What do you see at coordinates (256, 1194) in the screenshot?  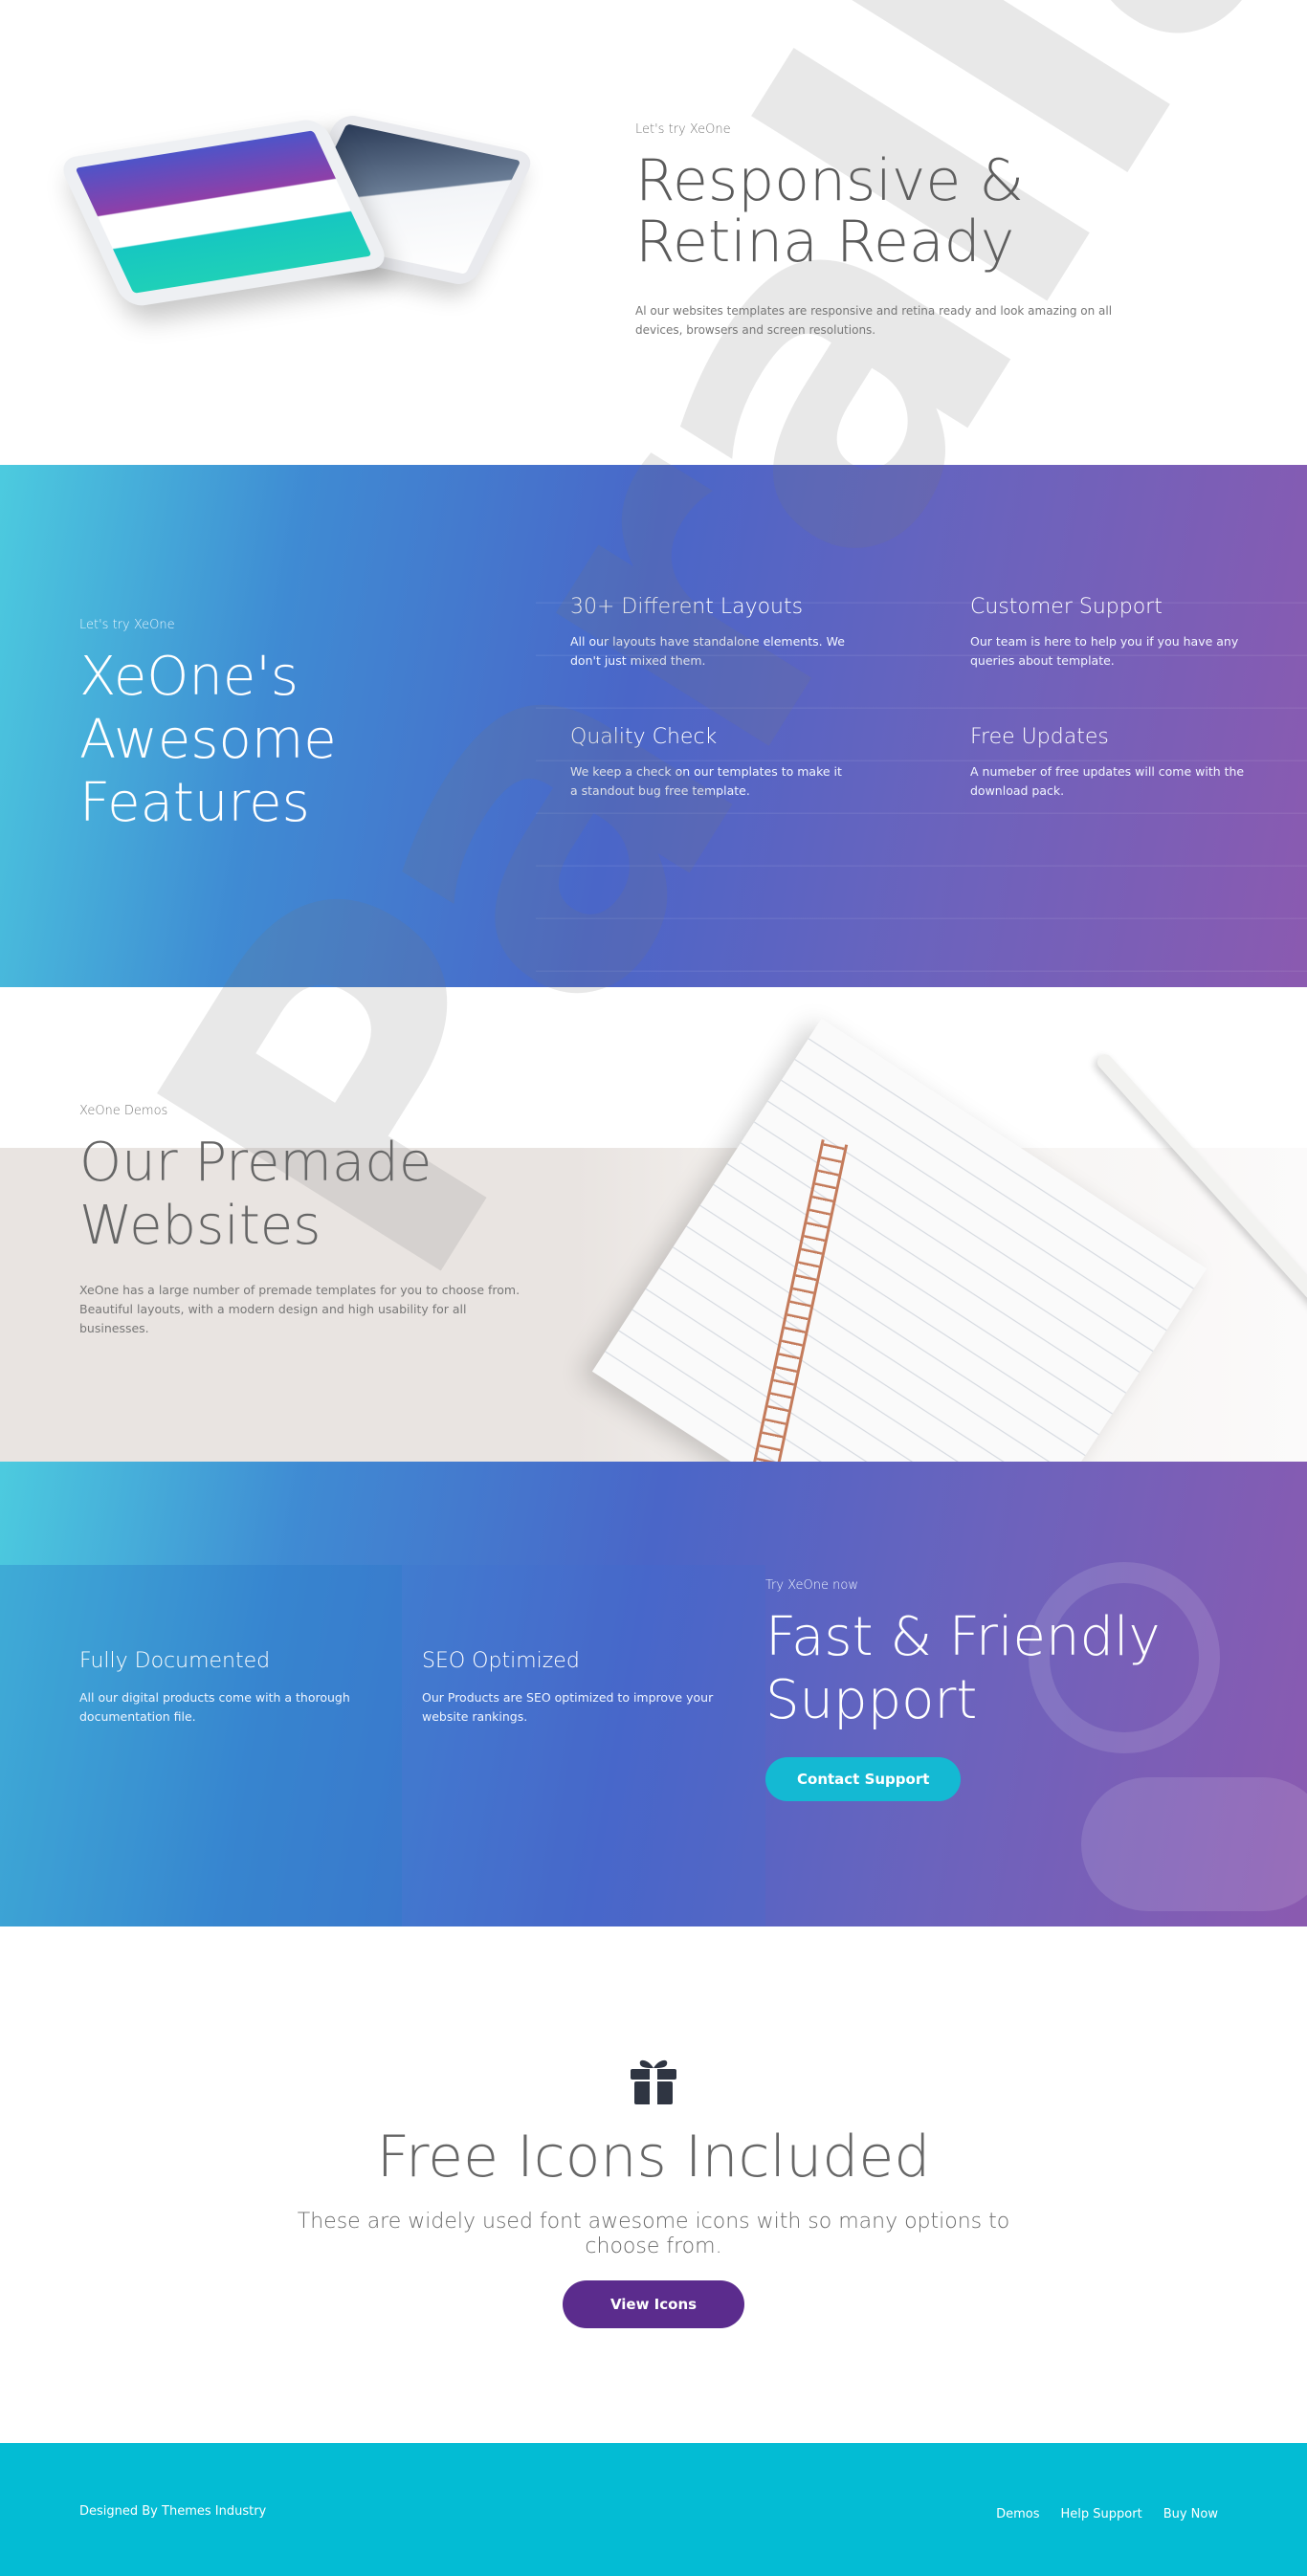 I see `premade-title: Our Premade Websites` at bounding box center [256, 1194].